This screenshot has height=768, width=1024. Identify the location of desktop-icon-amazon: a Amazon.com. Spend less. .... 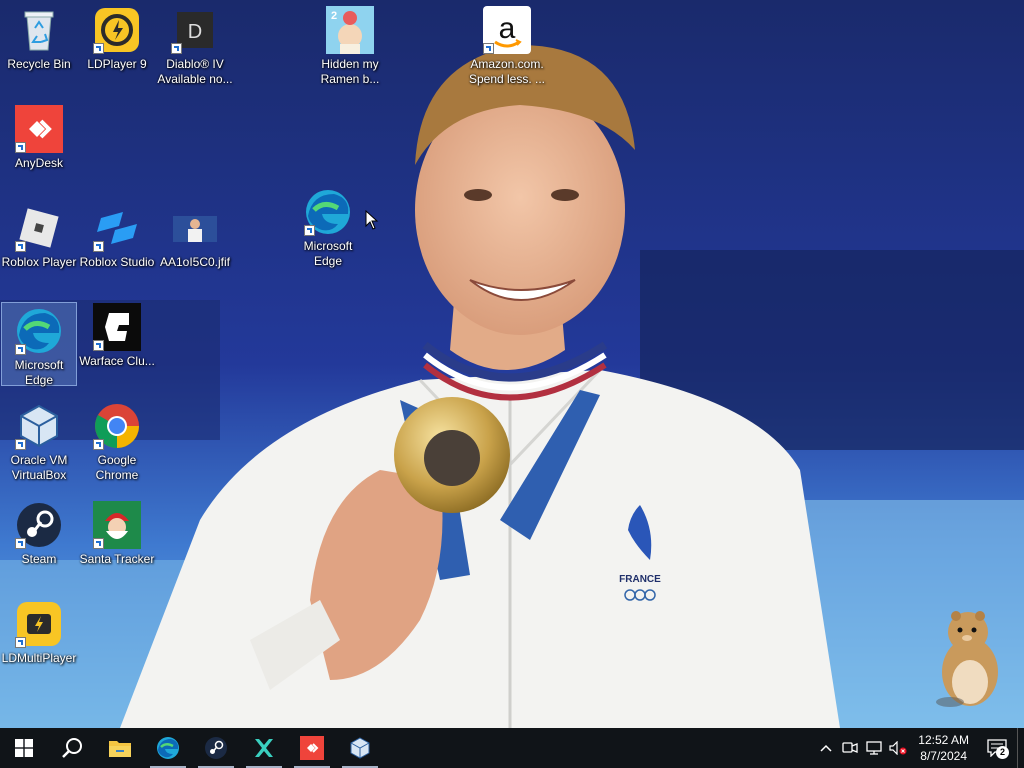
(507, 44).